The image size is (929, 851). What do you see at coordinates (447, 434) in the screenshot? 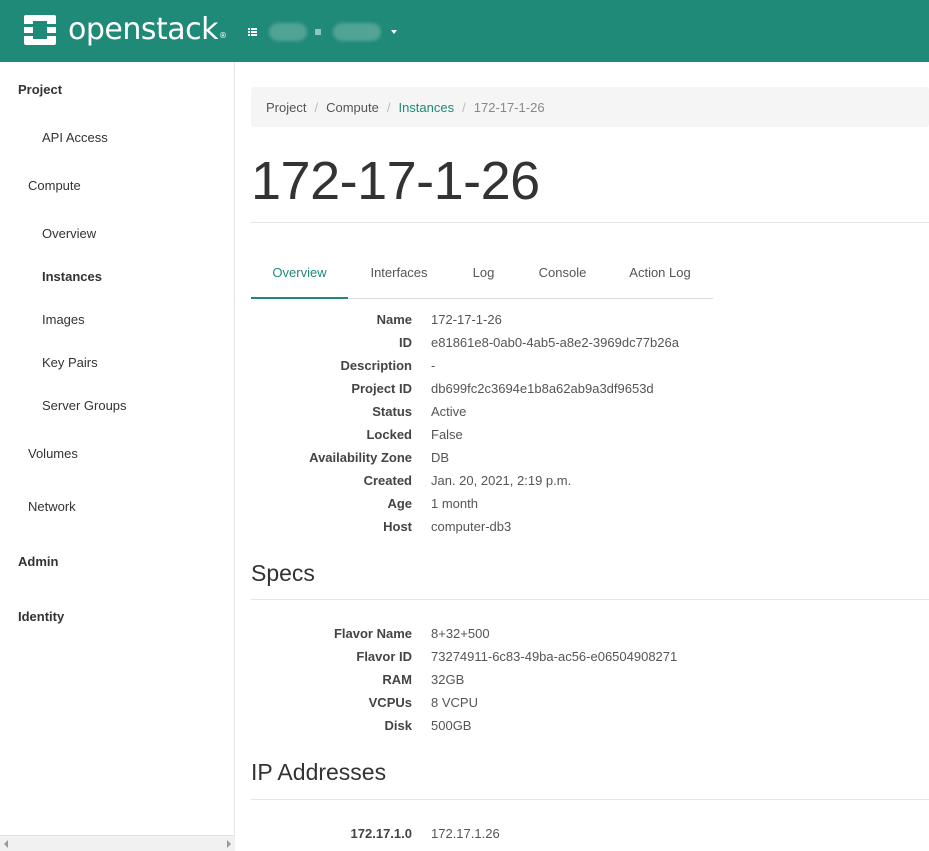
I see `detail-value: False` at bounding box center [447, 434].